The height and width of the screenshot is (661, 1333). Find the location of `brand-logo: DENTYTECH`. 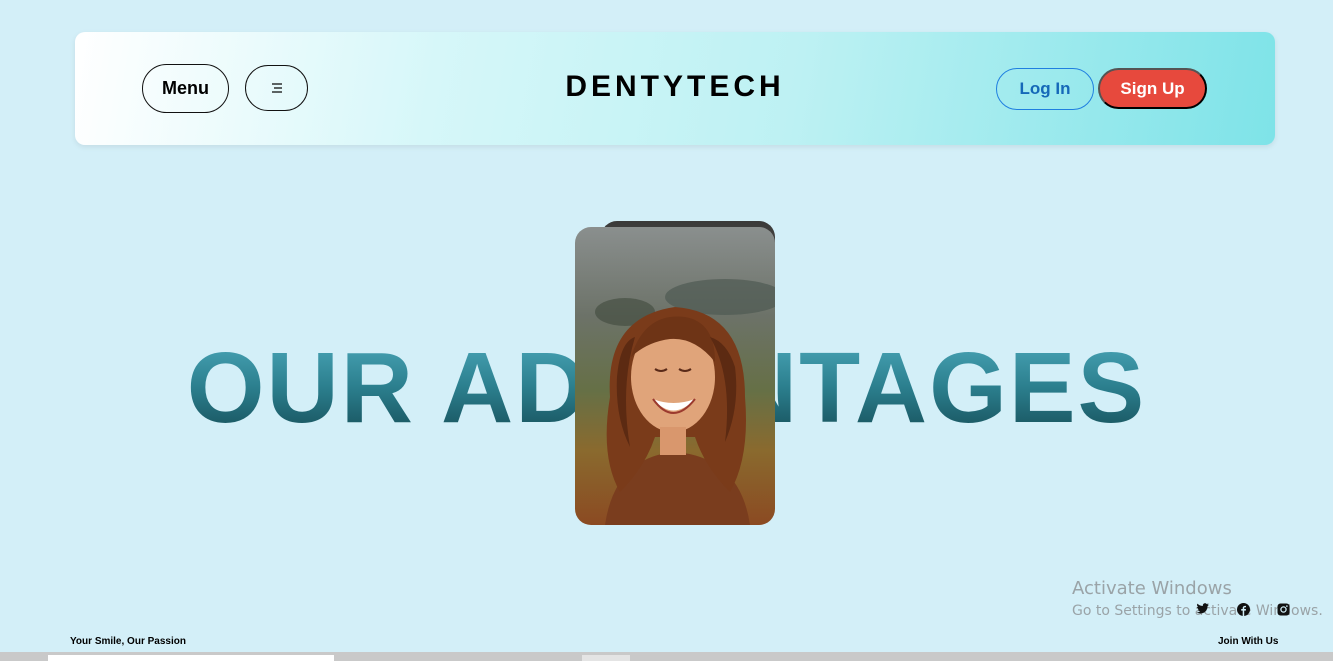

brand-logo: DENTYTECH is located at coordinates (675, 87).